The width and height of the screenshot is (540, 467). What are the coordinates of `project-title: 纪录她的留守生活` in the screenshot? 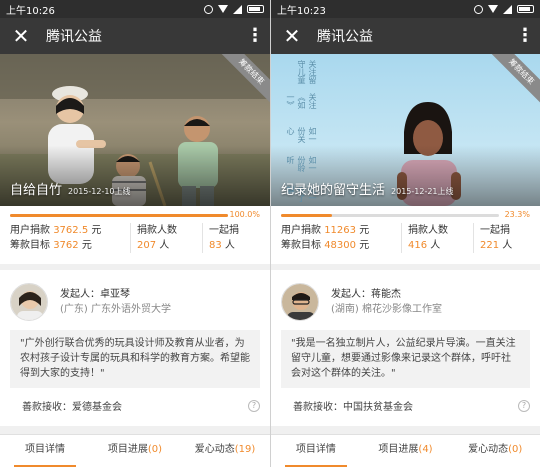 It's located at (333, 190).